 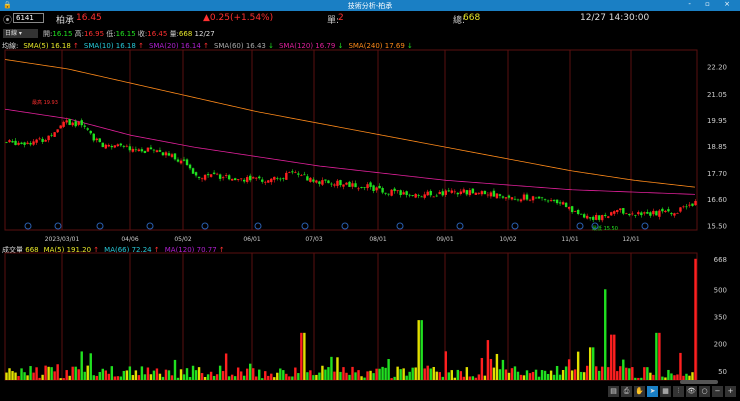 I want to click on high-annotation: 最高 19.93, so click(x=45, y=102).